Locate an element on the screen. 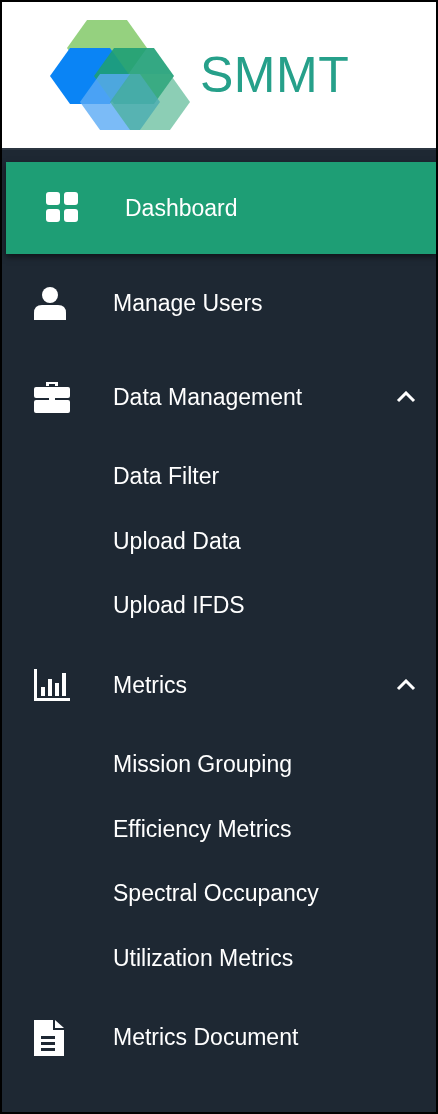  menu-item: Manage Users is located at coordinates (219, 303).